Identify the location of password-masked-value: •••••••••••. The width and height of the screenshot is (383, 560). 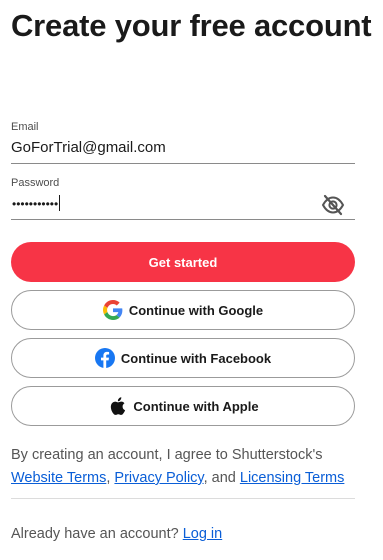
(35, 204).